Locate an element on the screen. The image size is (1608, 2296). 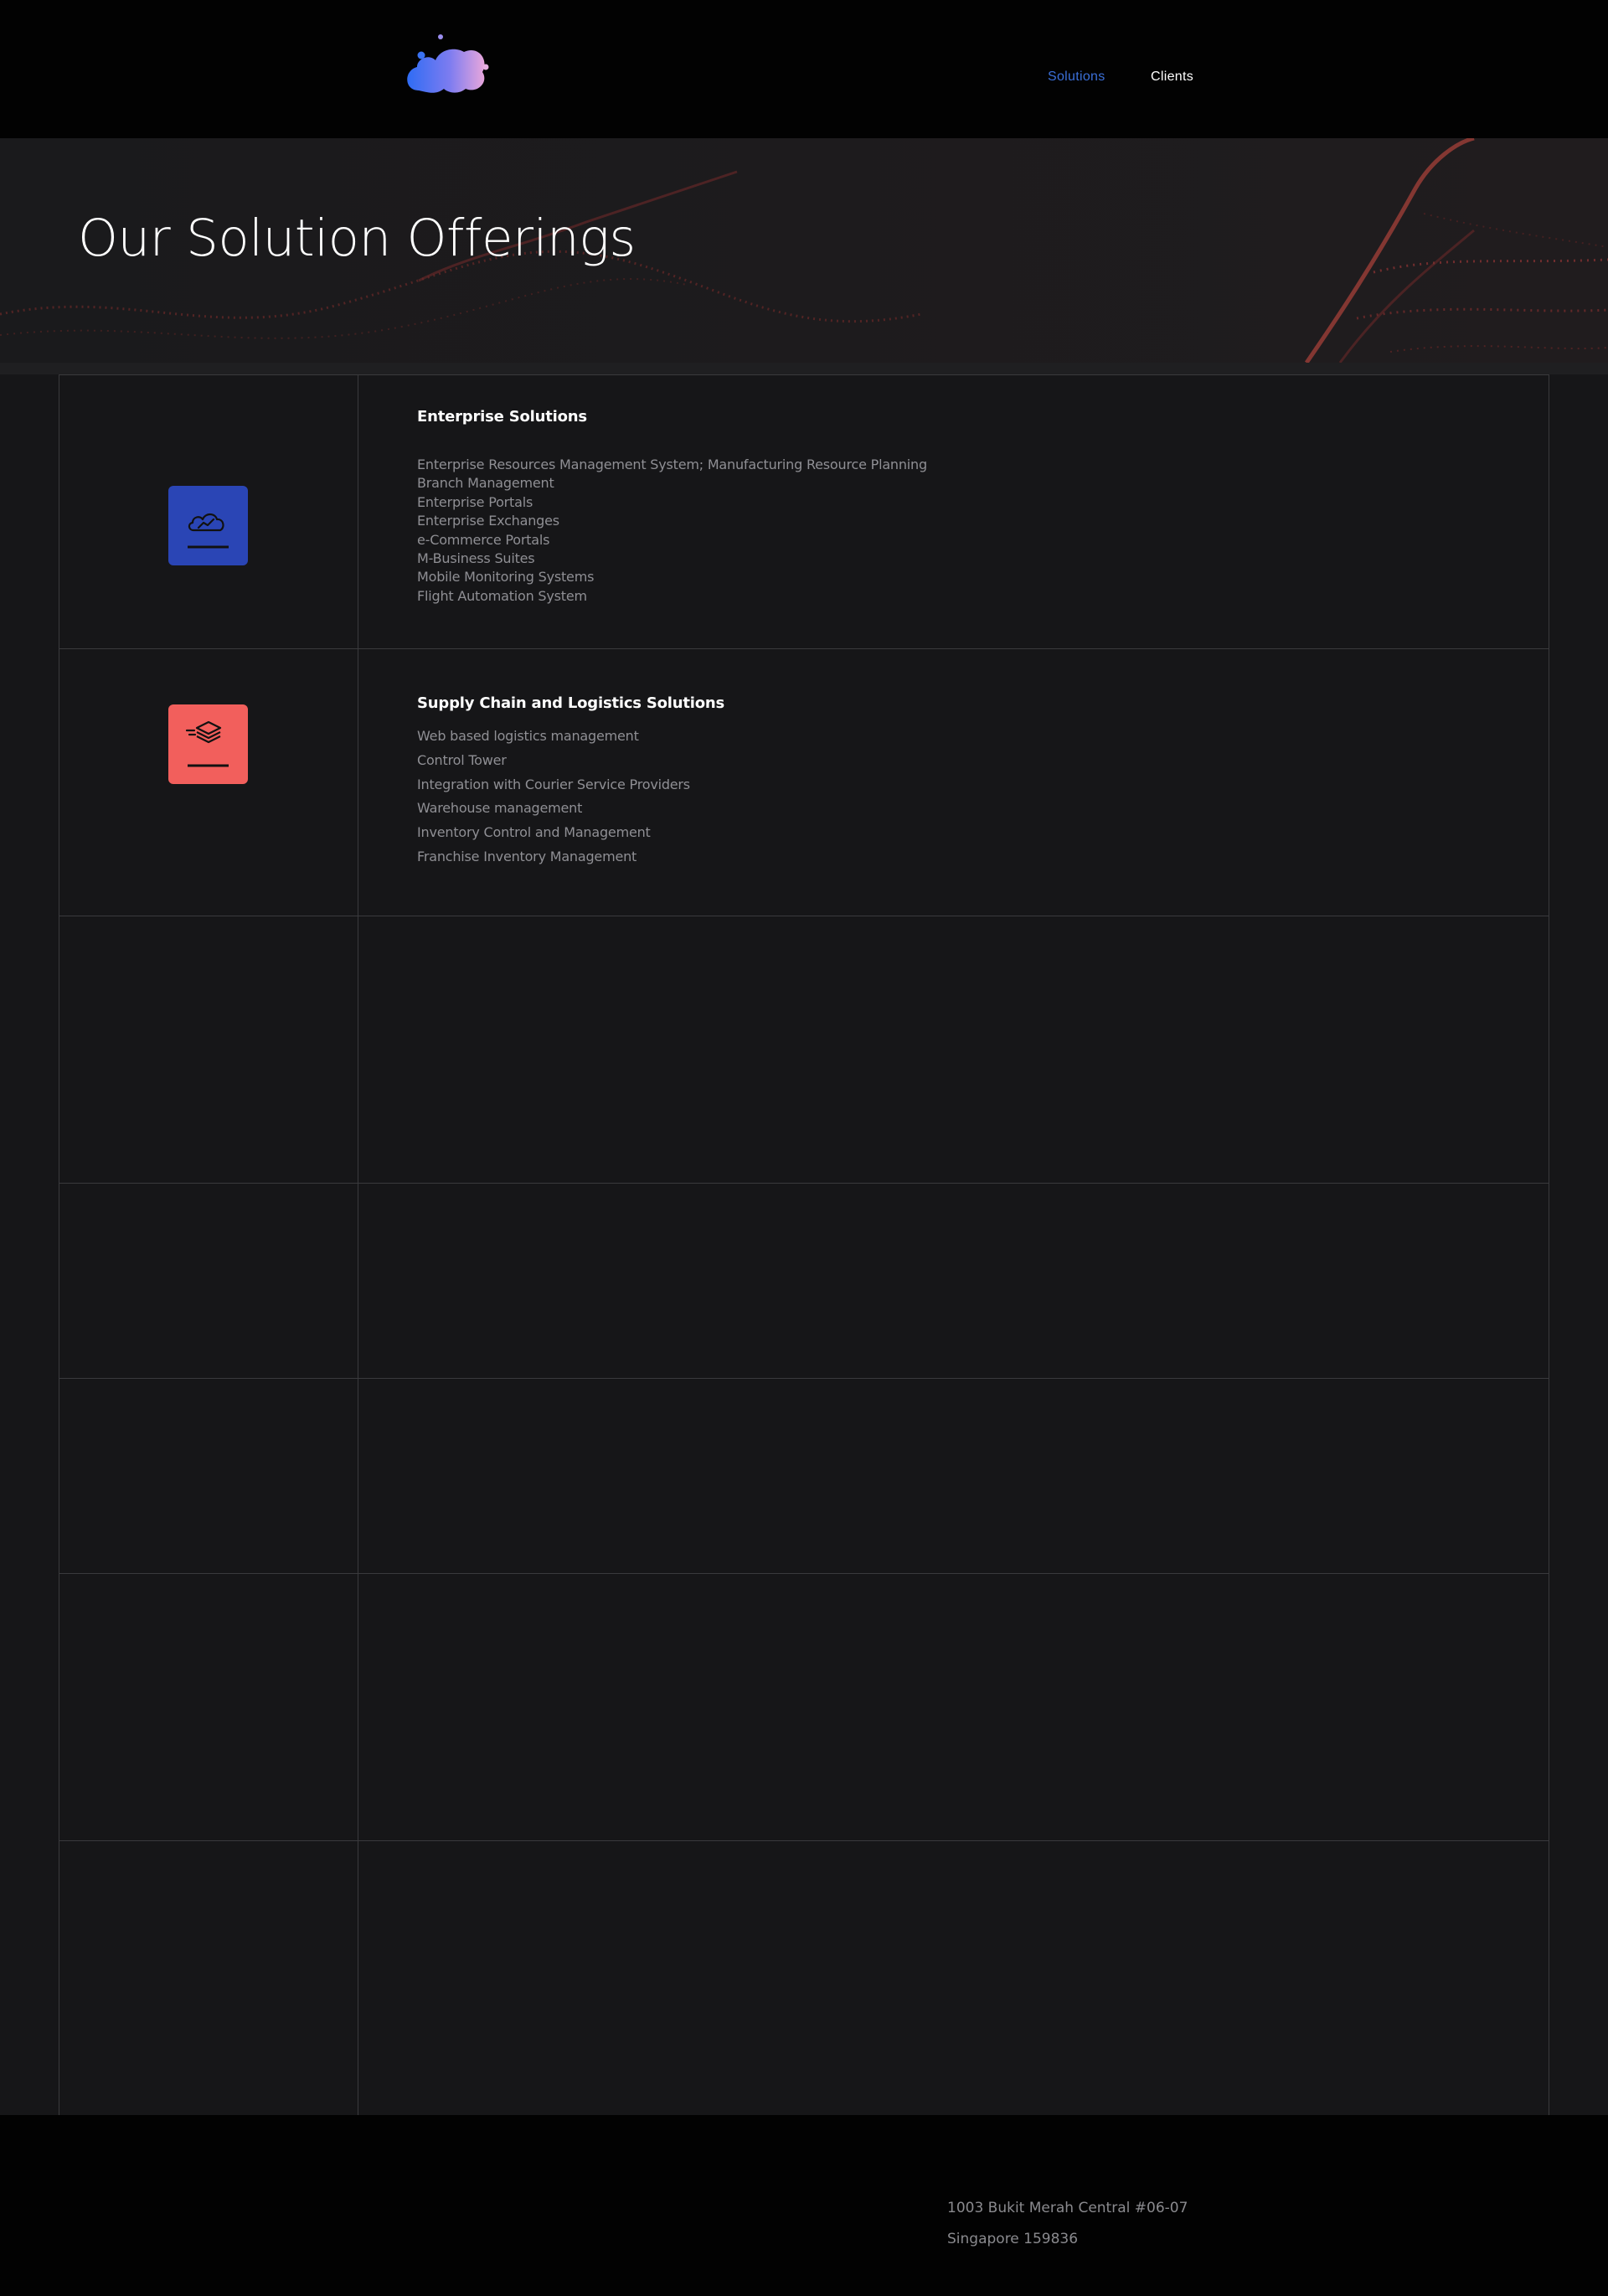
enterprise-solutions-title: Enterprise Solutions is located at coordinates (502, 417).